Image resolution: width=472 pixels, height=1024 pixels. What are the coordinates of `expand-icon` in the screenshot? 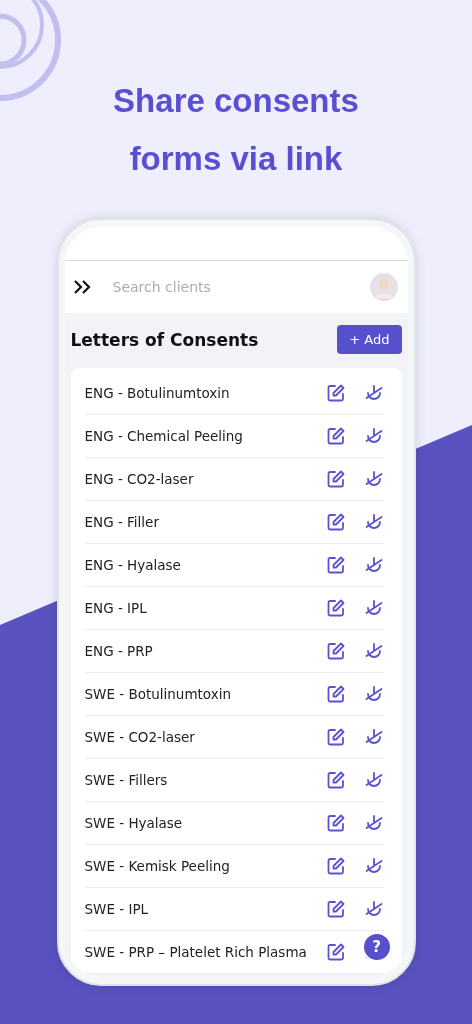 It's located at (82, 287).